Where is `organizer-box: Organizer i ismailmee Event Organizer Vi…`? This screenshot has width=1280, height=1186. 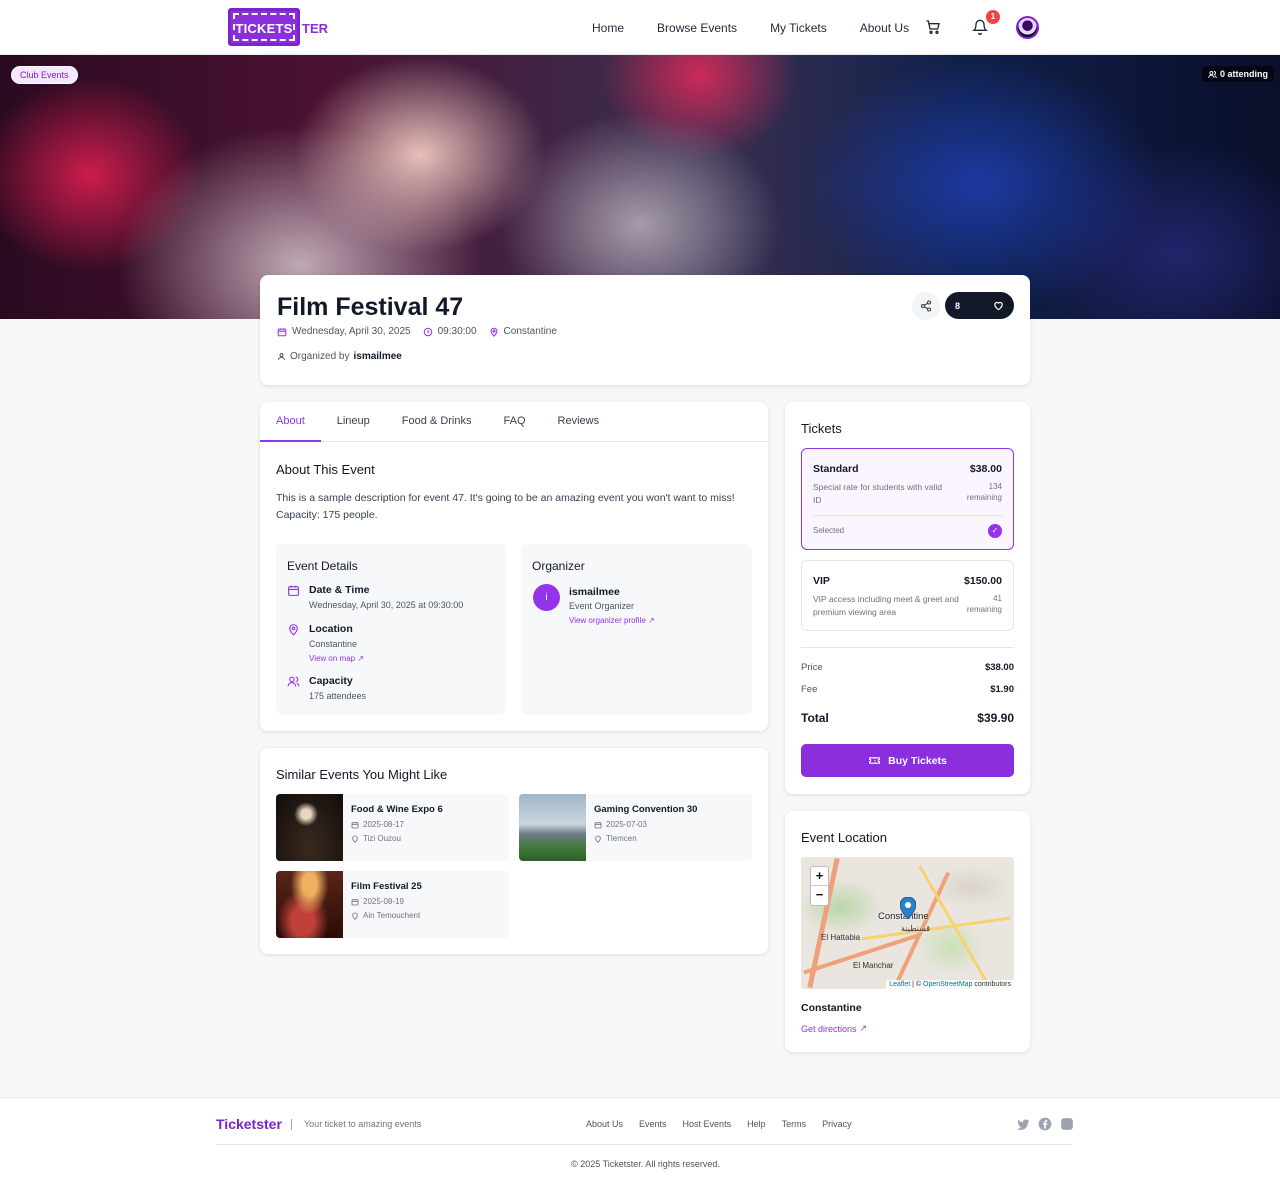
organizer-box: Organizer i ismailmee Event Organizer Vi… is located at coordinates (636, 629).